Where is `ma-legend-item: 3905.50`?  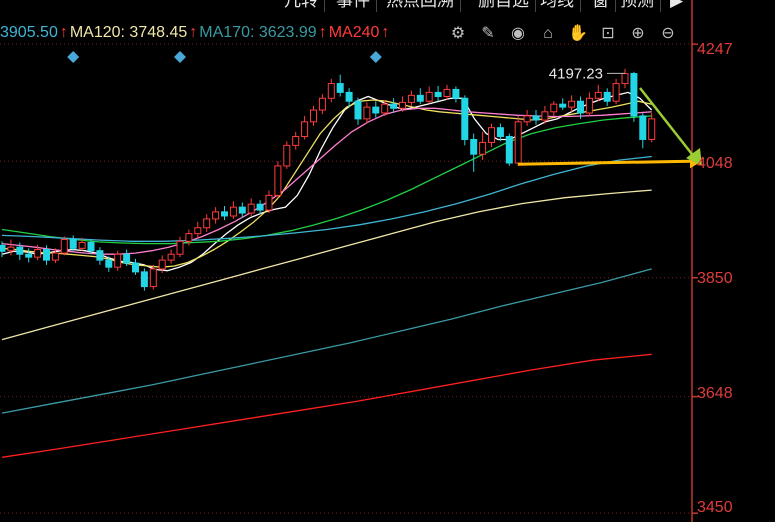
ma-legend-item: 3905.50 is located at coordinates (29, 32).